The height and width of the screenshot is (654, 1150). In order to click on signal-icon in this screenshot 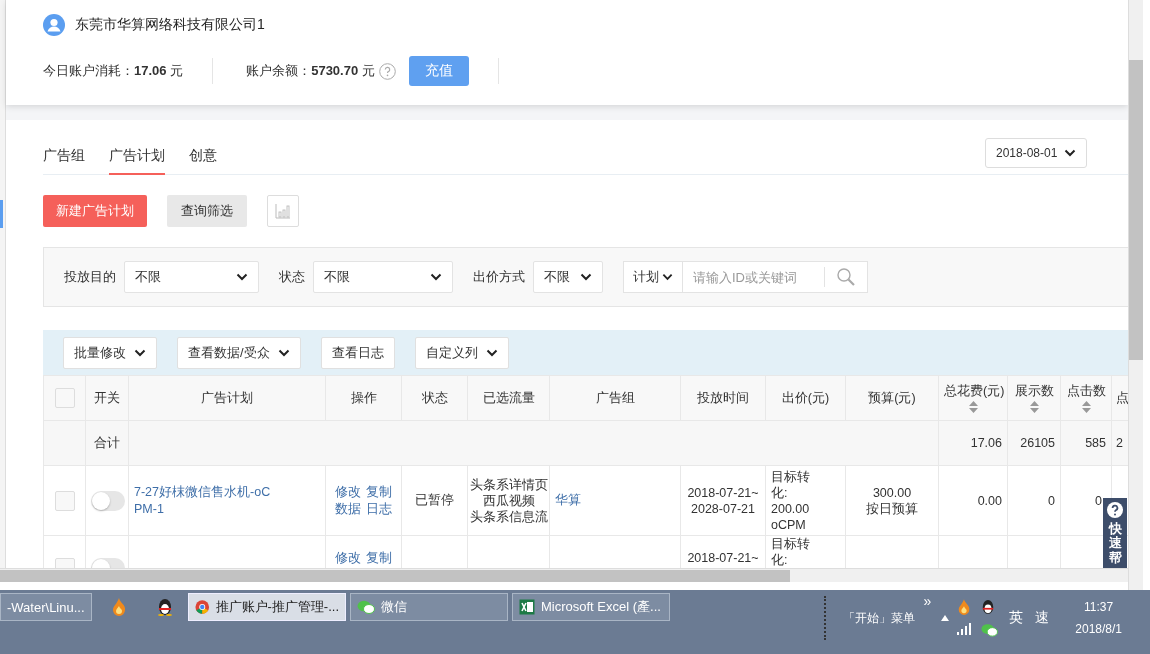, I will do `click(965, 629)`.